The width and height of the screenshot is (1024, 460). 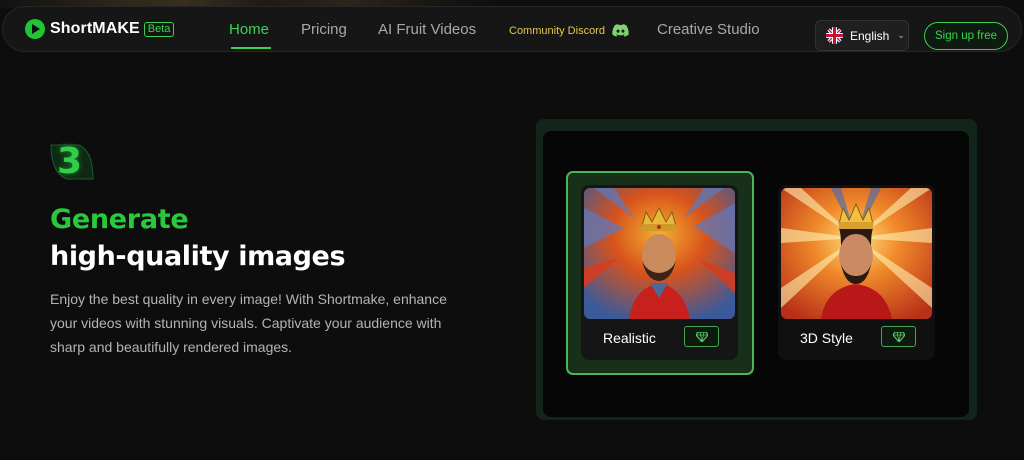 What do you see at coordinates (324, 29) in the screenshot?
I see `nav-pricing: Pricing` at bounding box center [324, 29].